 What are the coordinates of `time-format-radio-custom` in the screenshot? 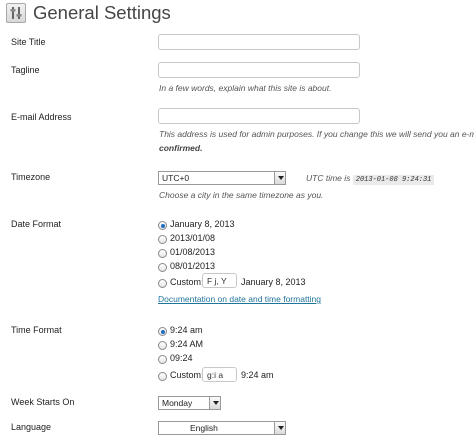 It's located at (162, 376).